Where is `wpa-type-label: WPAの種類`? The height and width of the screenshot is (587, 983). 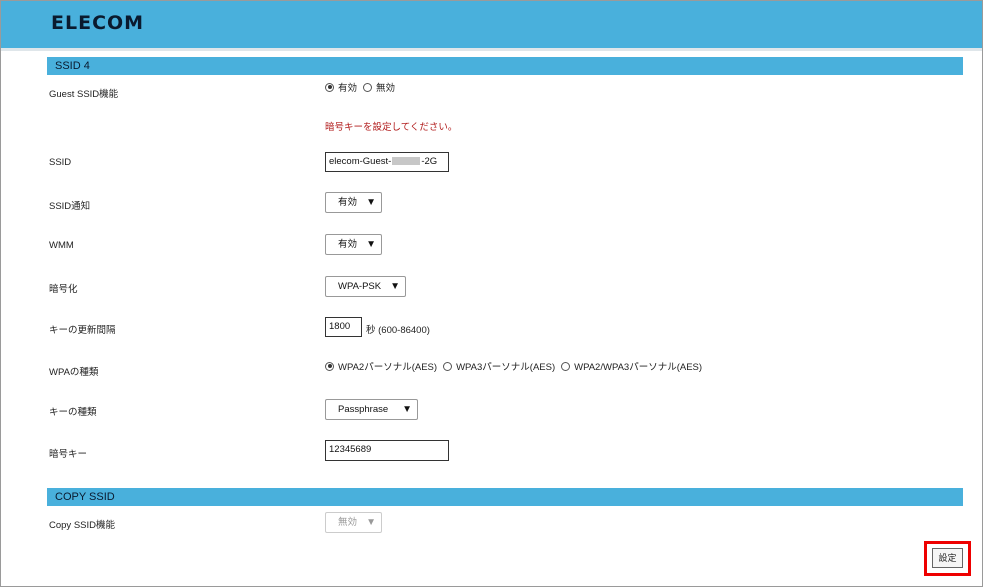 wpa-type-label: WPAの種類 is located at coordinates (74, 372).